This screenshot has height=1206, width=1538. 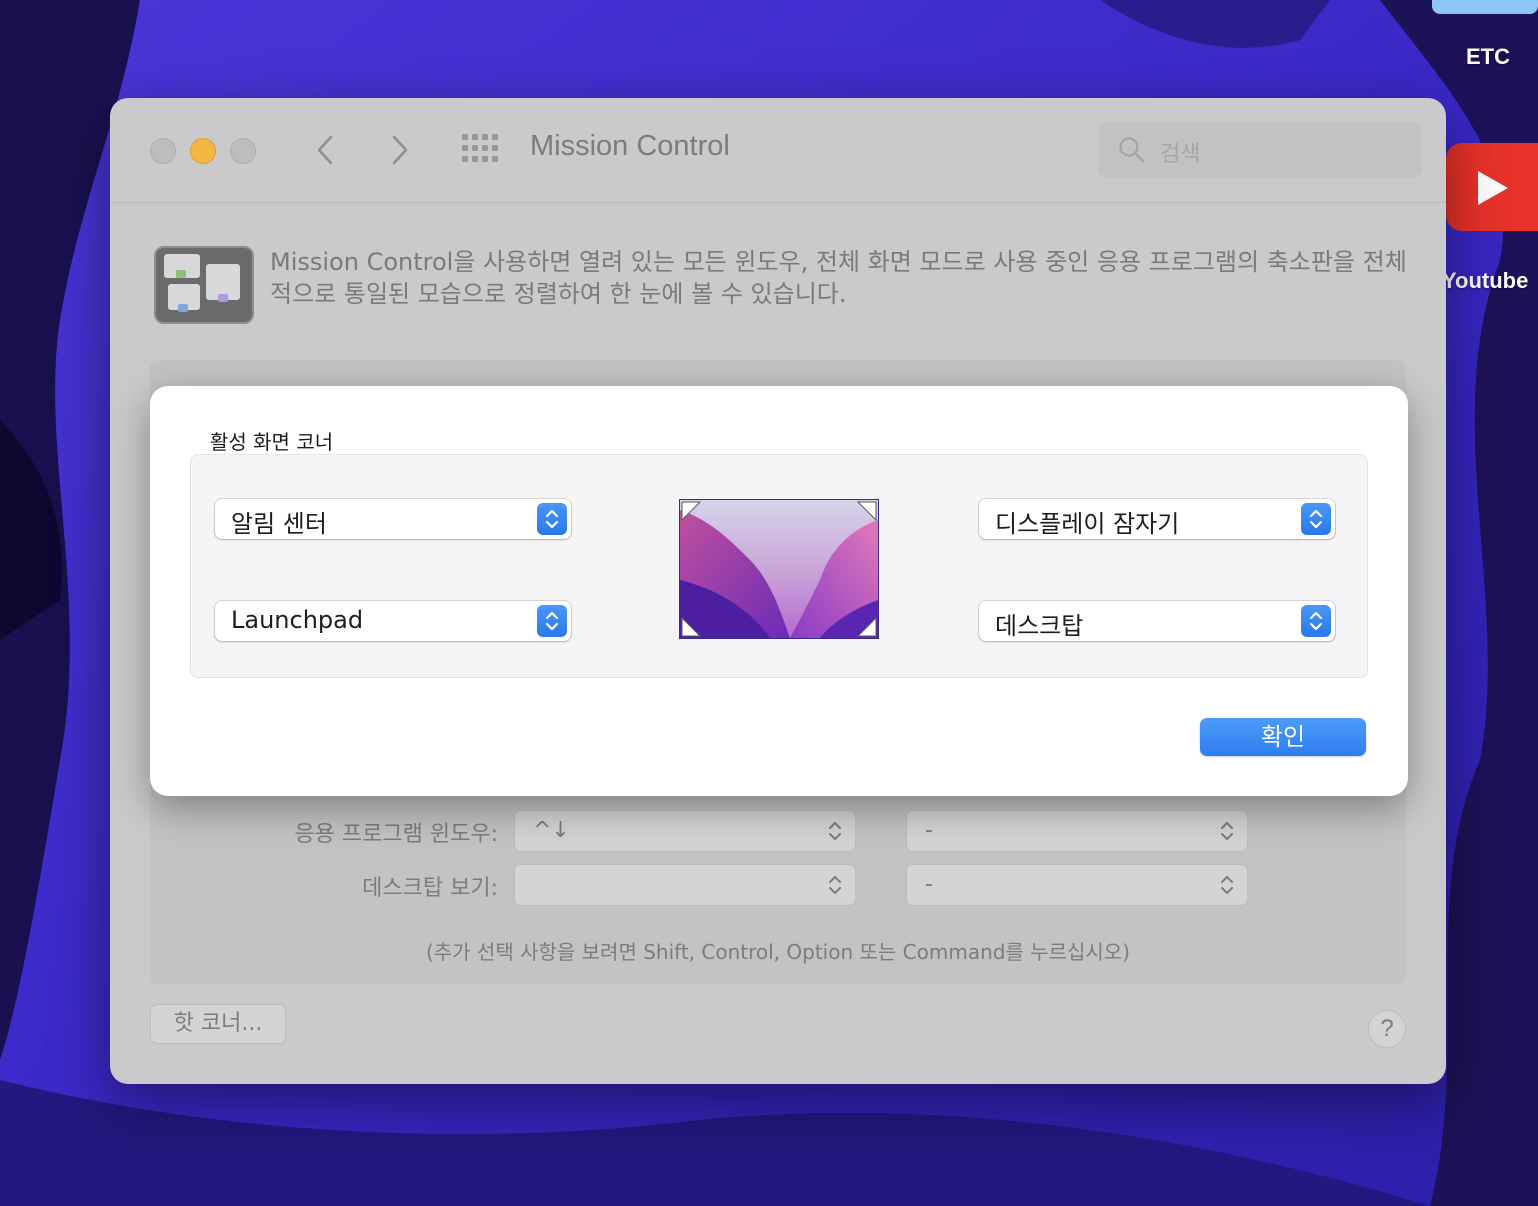 What do you see at coordinates (1492, 187) in the screenshot?
I see `youtube-app-icon` at bounding box center [1492, 187].